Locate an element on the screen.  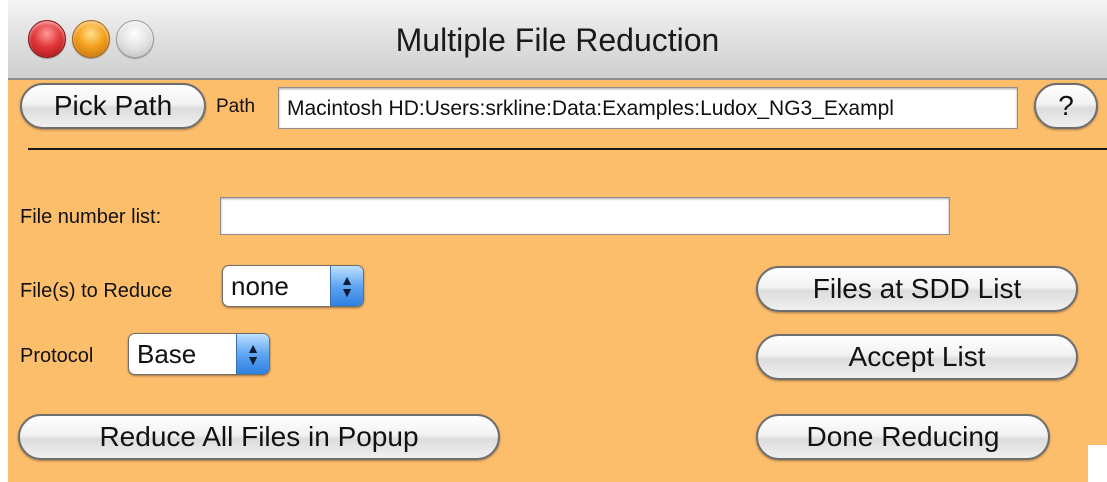
help-button: ? is located at coordinates (1066, 106).